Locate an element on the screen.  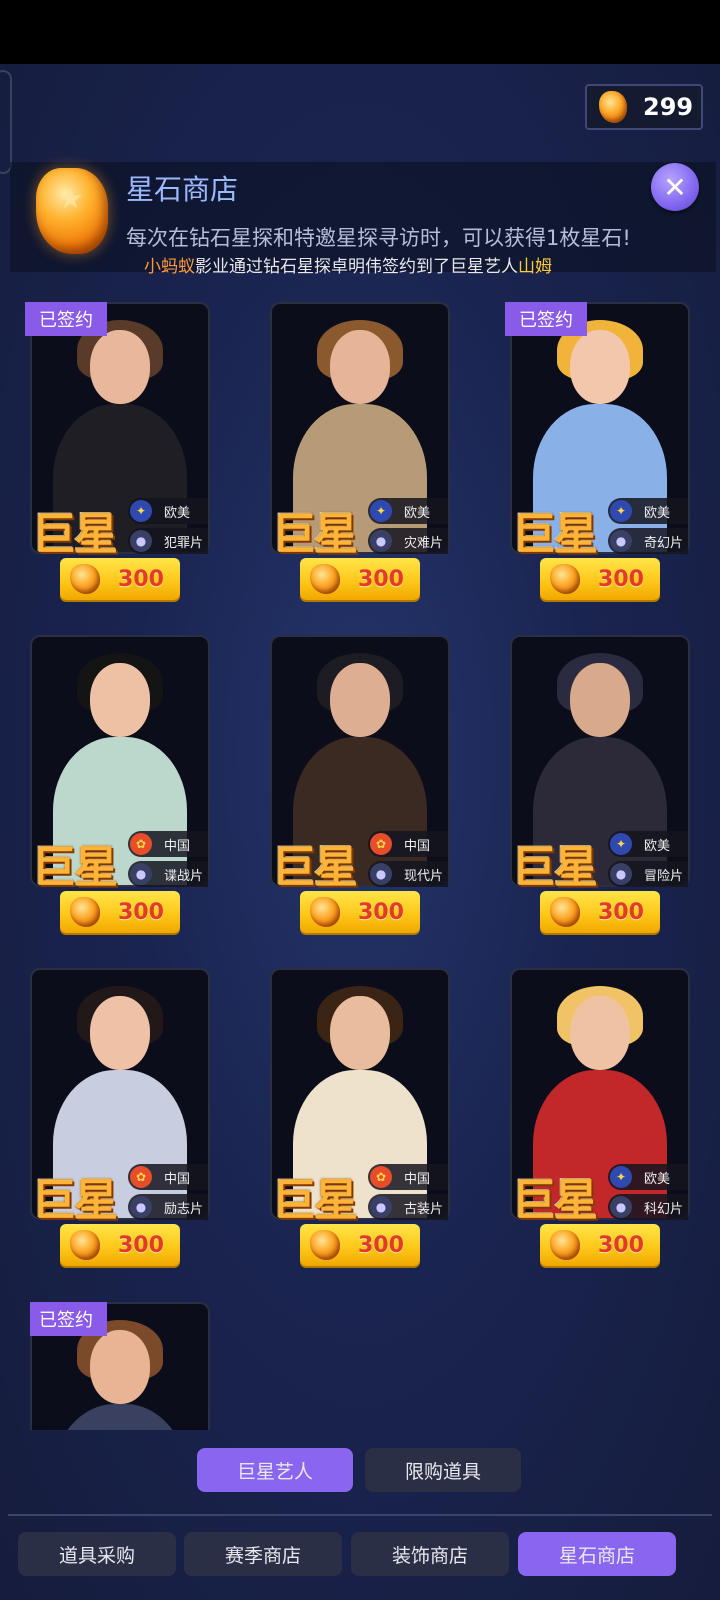
genre-tag: ● 灾难片 is located at coordinates (408, 541).